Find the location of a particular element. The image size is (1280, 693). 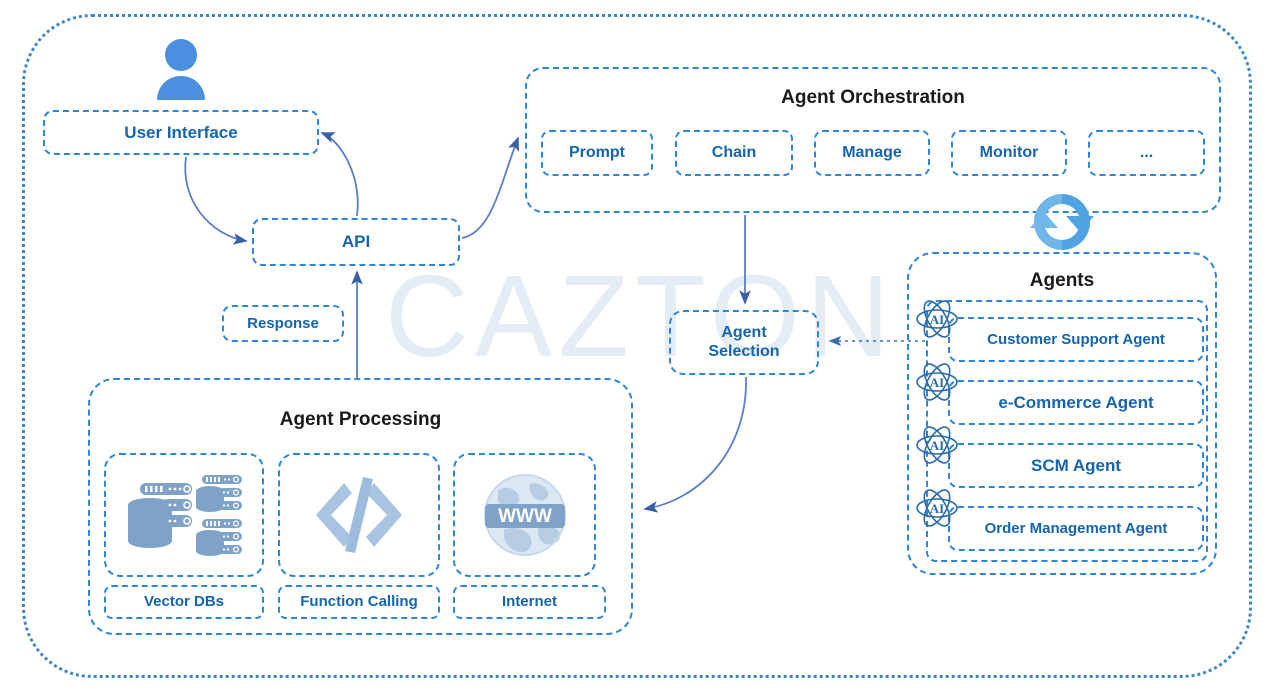

orchestration-button-chain: Chain is located at coordinates (734, 153).